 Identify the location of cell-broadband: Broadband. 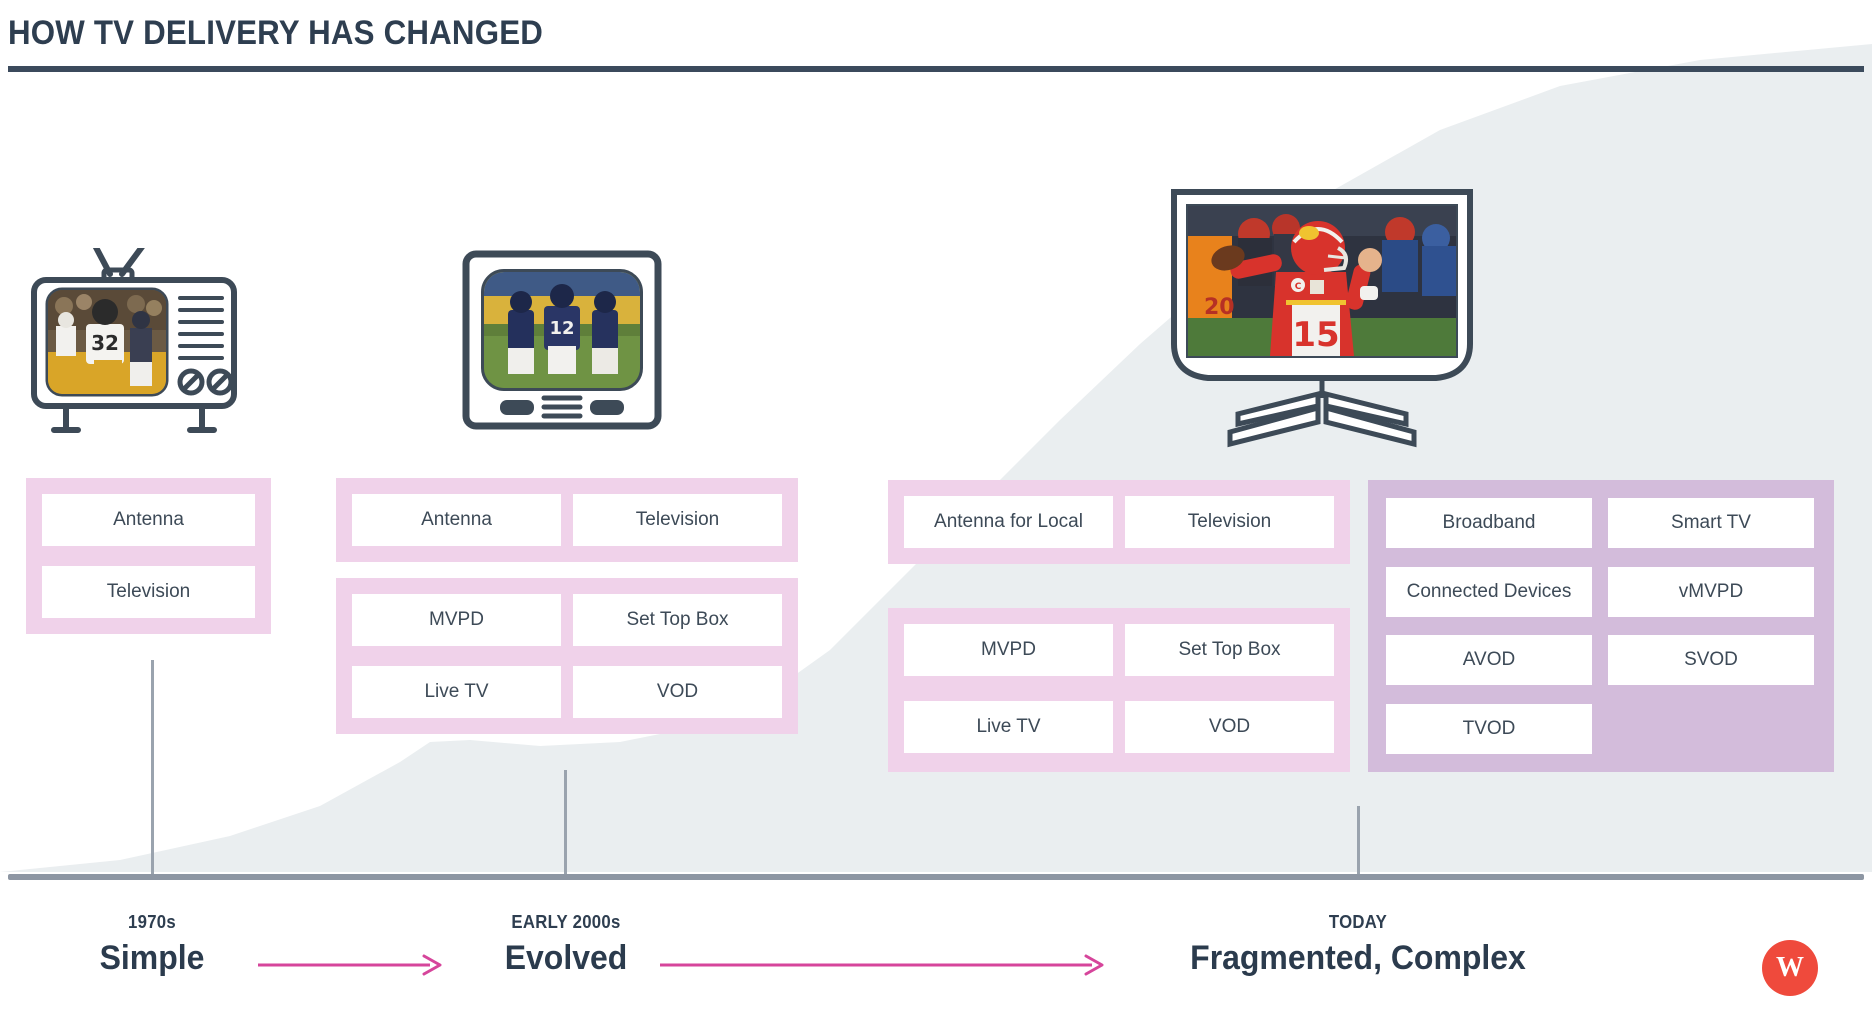
(1489, 523).